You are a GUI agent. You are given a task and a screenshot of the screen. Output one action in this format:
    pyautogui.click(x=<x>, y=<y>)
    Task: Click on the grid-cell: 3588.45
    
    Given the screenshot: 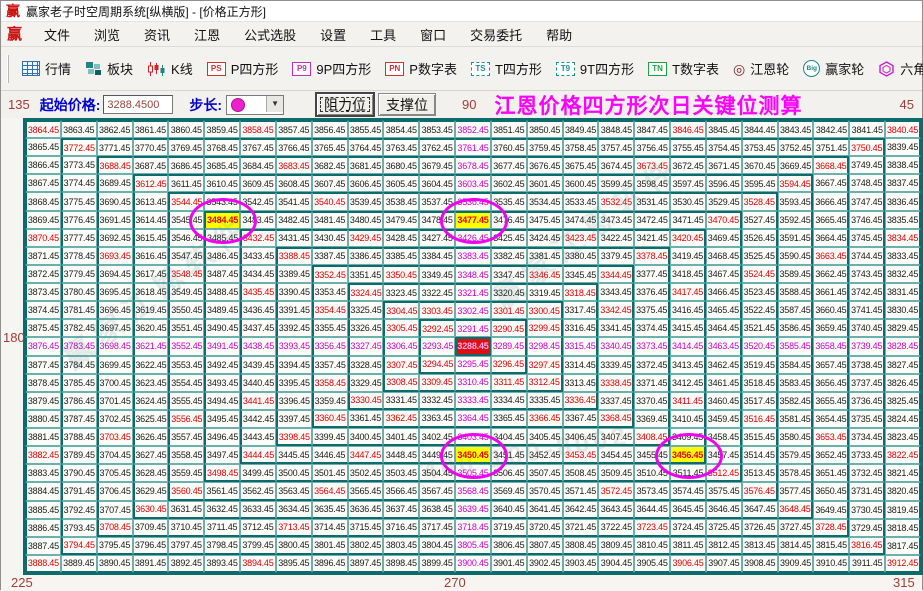 What is the action you would take?
    pyautogui.click(x=795, y=292)
    